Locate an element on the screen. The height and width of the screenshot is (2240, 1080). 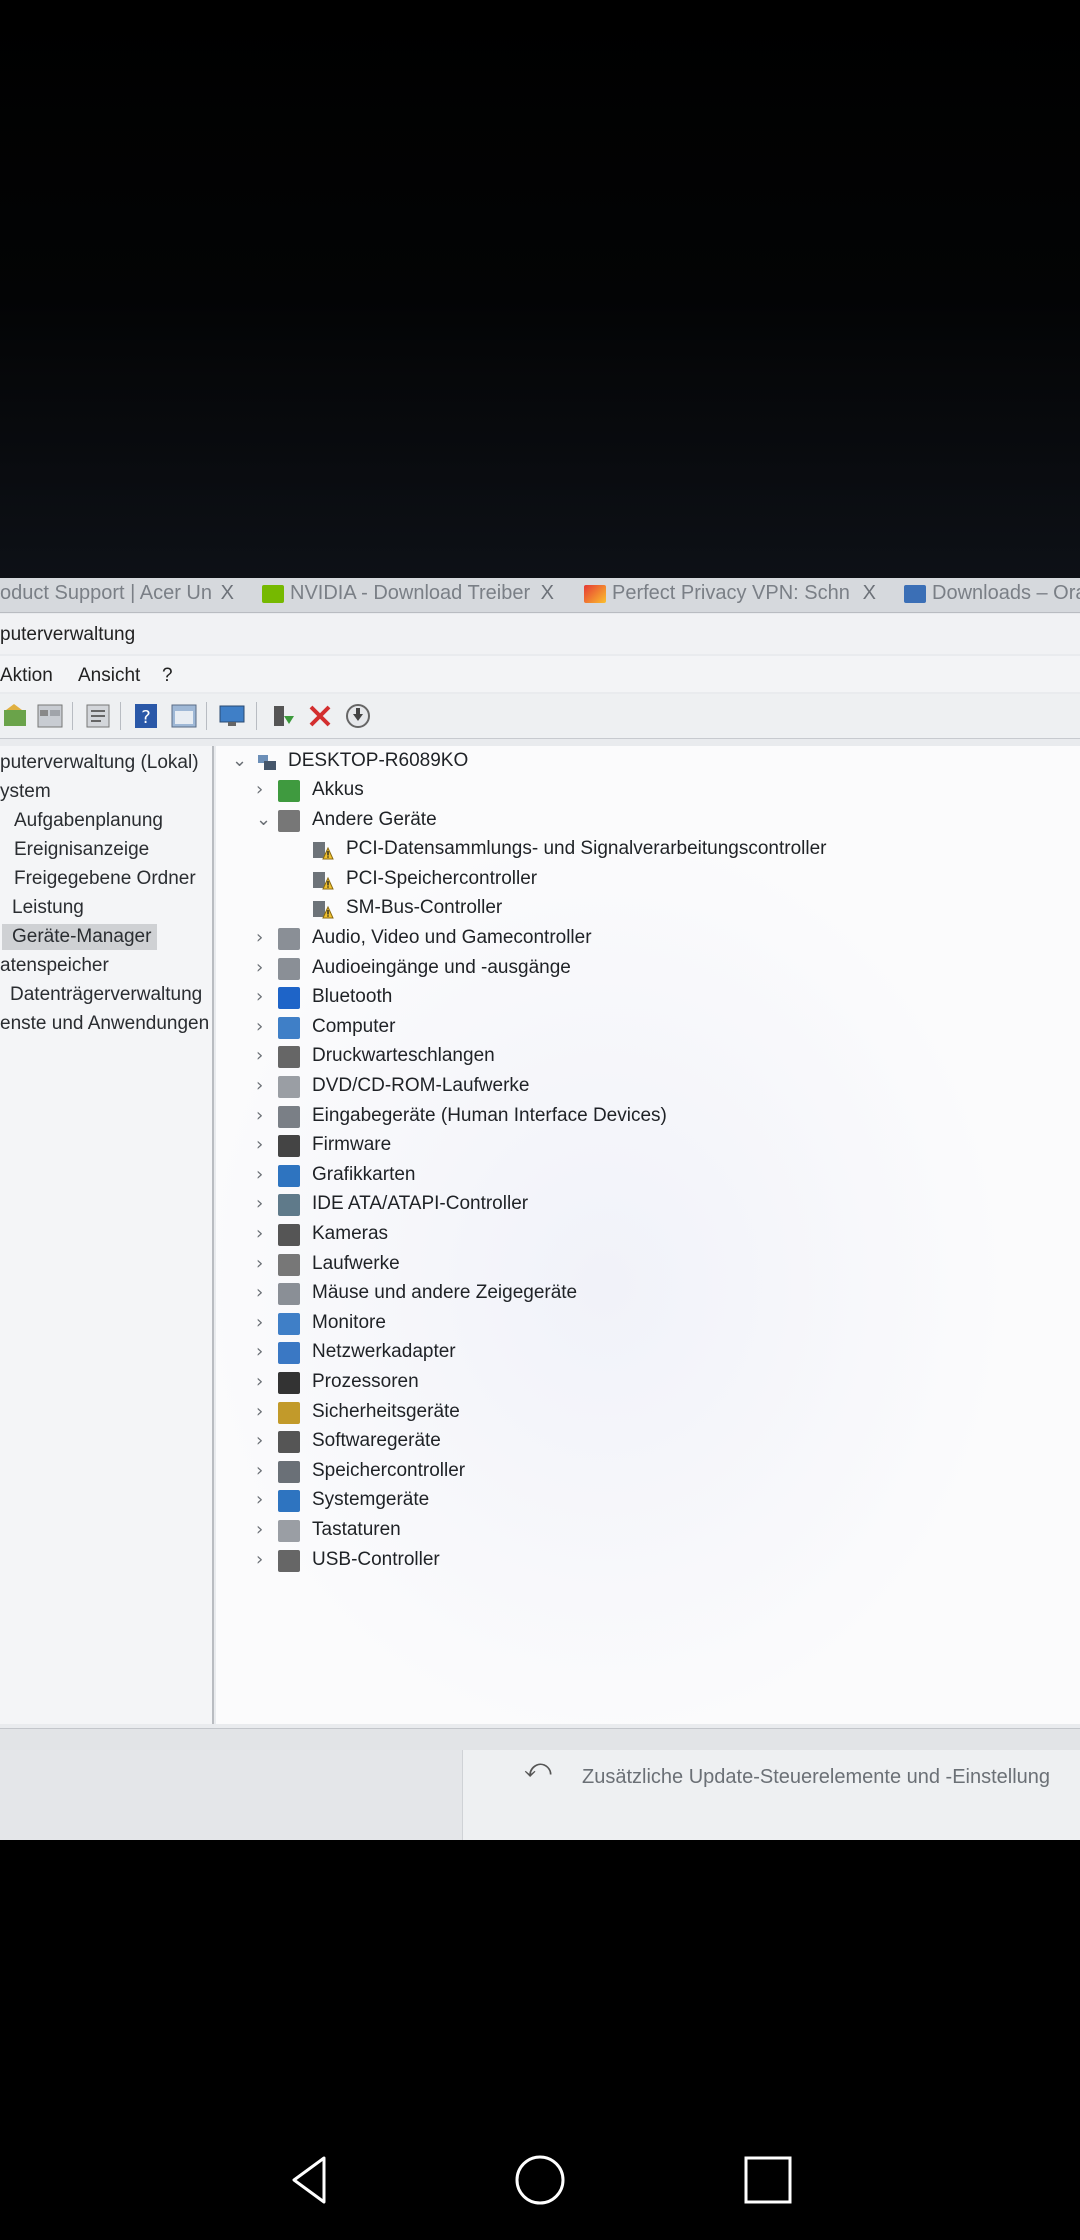
menu-ansicht: Ansicht is located at coordinates (109, 676).